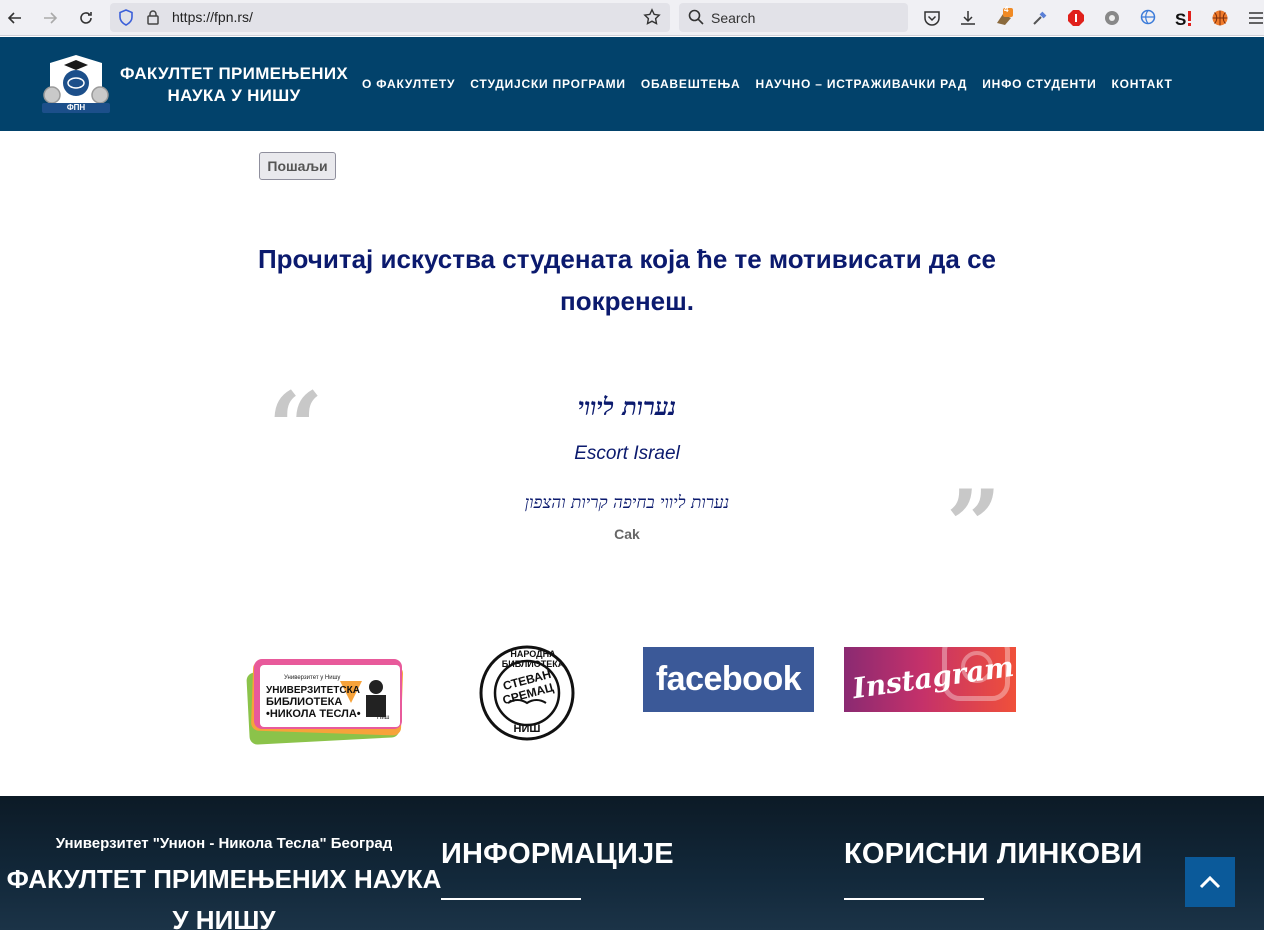  I want to click on s-extension-icon: S, so click(1184, 18).